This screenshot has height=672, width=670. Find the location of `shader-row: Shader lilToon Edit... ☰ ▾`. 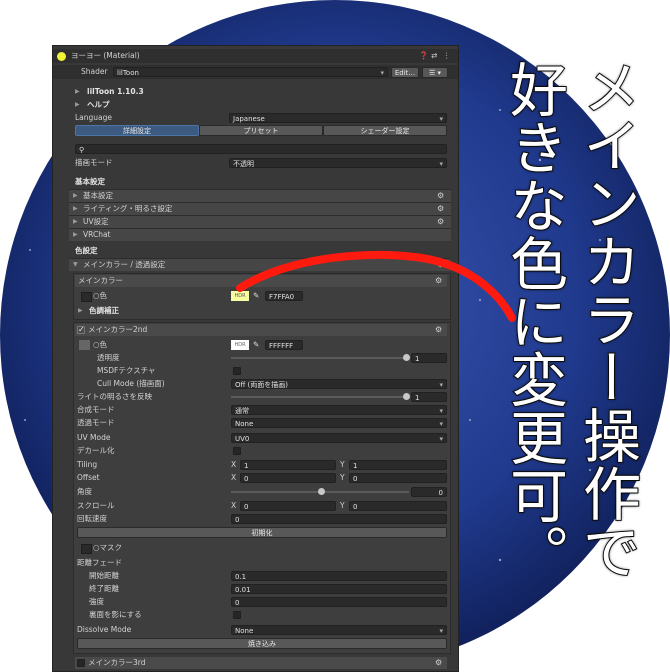

shader-row: Shader lilToon Edit... ☰ ▾ is located at coordinates (255, 72).